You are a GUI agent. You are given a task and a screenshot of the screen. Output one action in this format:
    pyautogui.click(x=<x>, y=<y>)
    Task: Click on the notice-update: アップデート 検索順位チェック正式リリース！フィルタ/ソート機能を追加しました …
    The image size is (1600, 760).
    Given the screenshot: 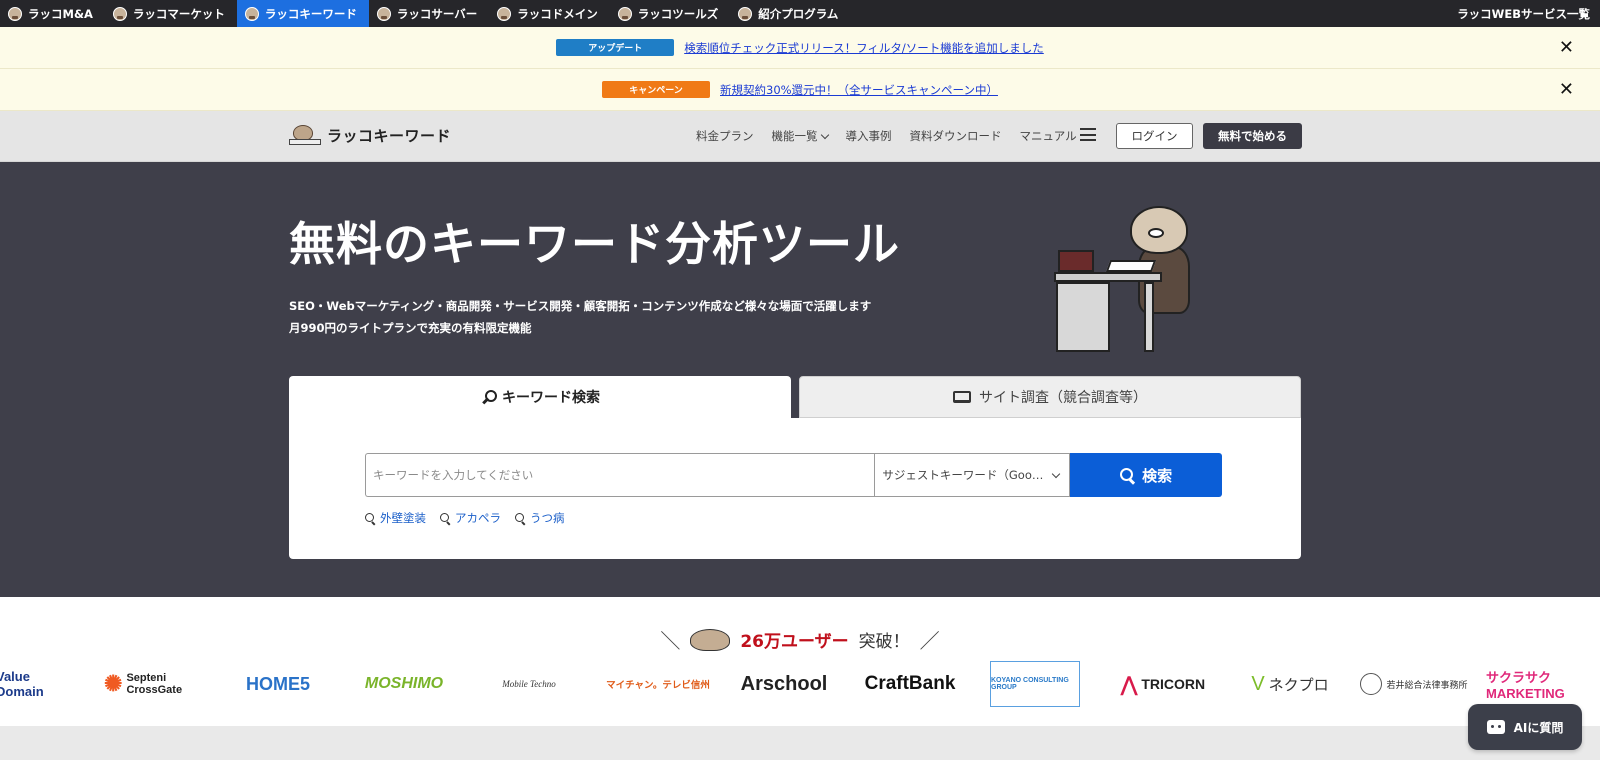 What is the action you would take?
    pyautogui.click(x=800, y=48)
    